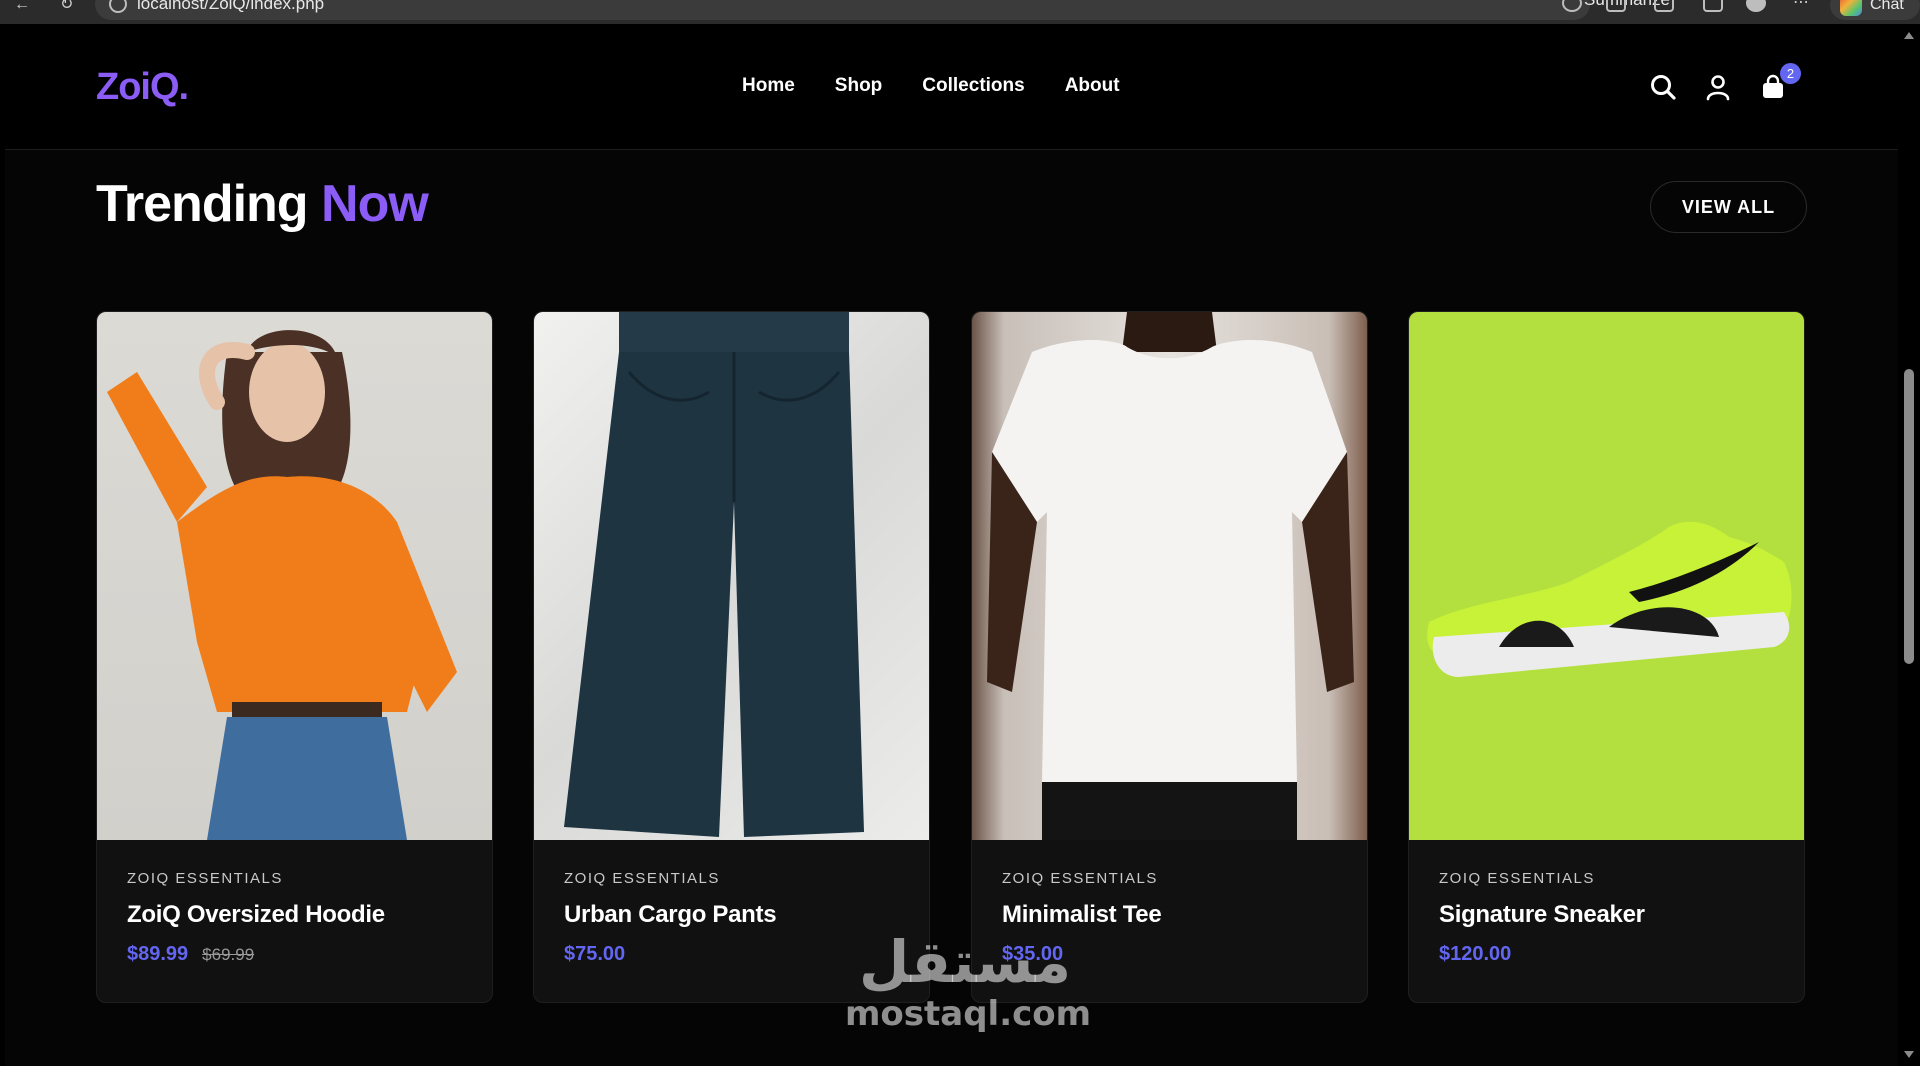 The image size is (1920, 1066). I want to click on product-info: ZOIQ ESSENTIALS Urban Cargo Pants $75.00, so click(731, 921).